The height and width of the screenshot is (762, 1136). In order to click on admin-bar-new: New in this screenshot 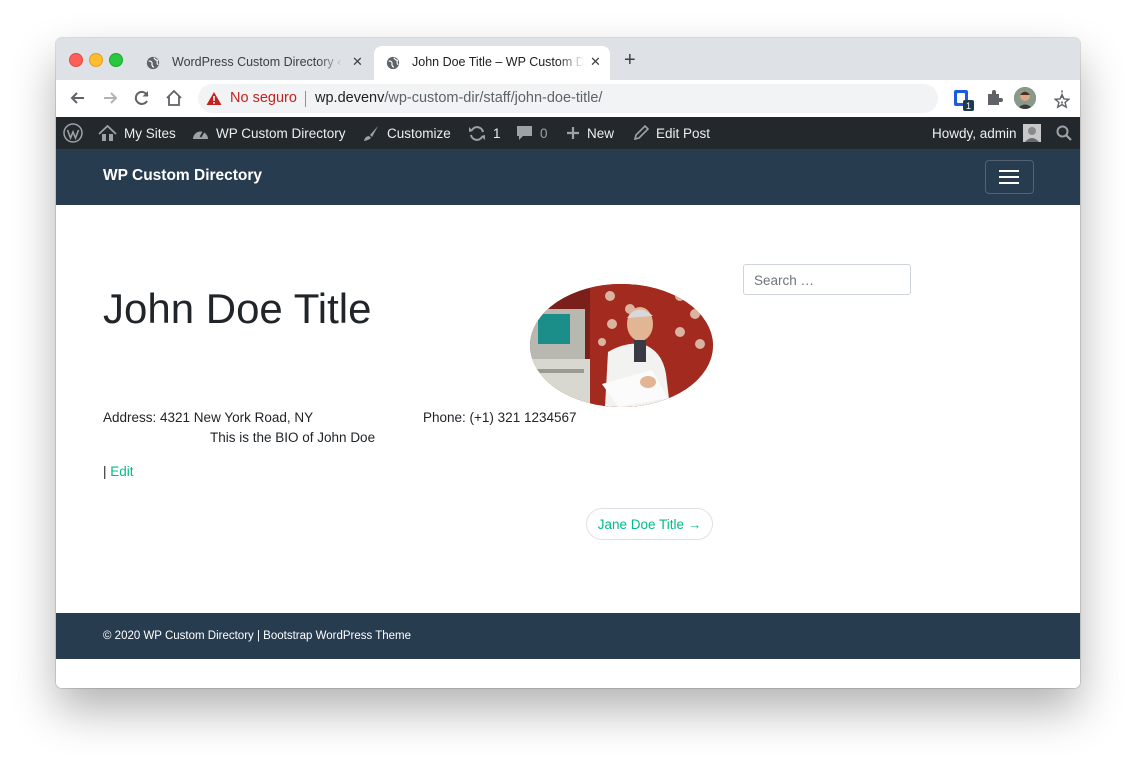, I will do `click(590, 133)`.